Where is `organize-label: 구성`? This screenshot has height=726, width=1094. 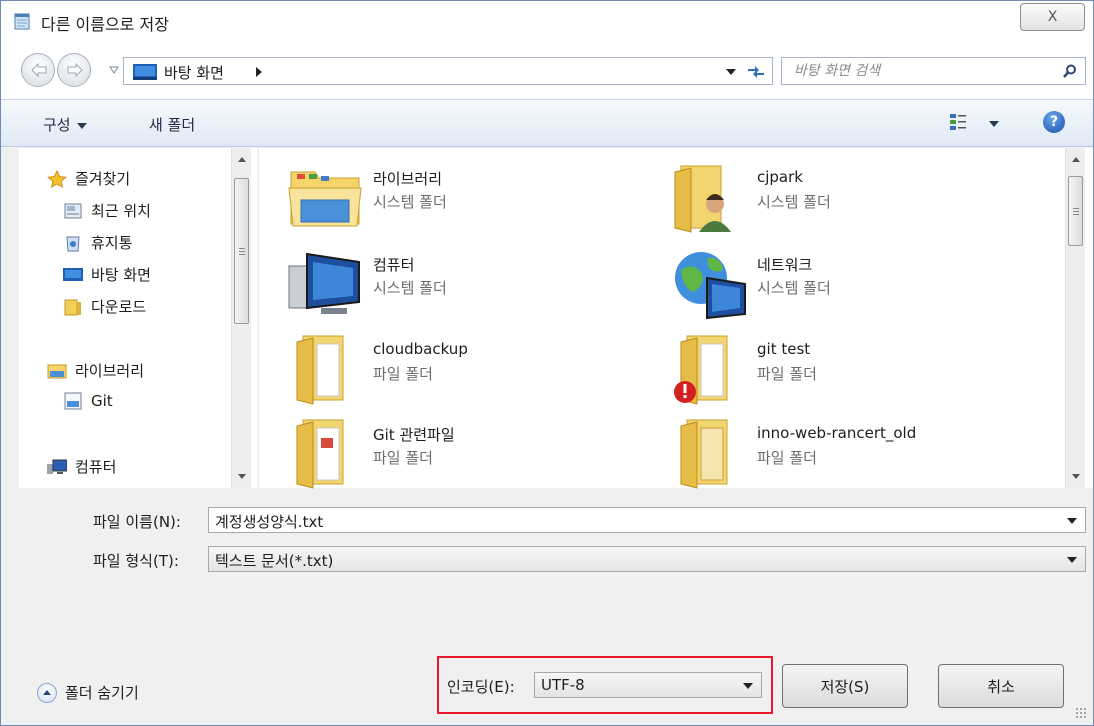
organize-label: 구성 is located at coordinates (57, 125).